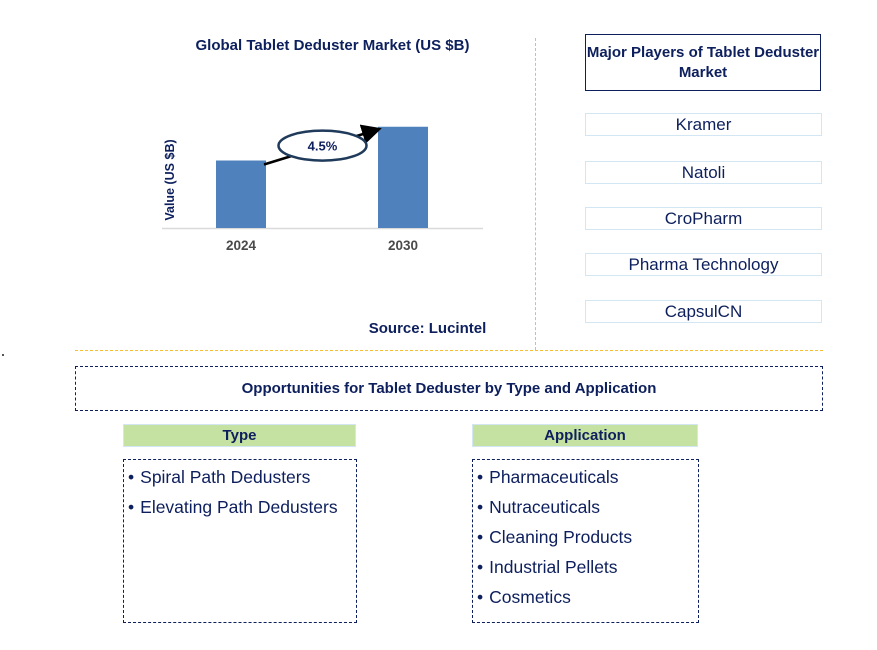 The image size is (877, 650). What do you see at coordinates (322, 188) in the screenshot?
I see `bar-chart: Value (US $B) 2024 2030 4.5%` at bounding box center [322, 188].